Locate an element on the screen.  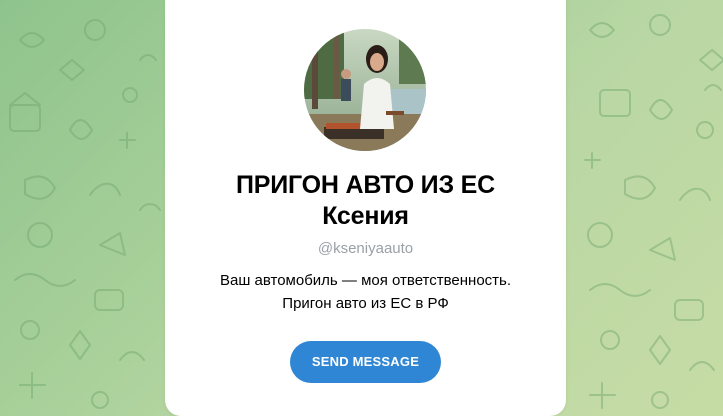
channel-title-line2: Ксения is located at coordinates (365, 216).